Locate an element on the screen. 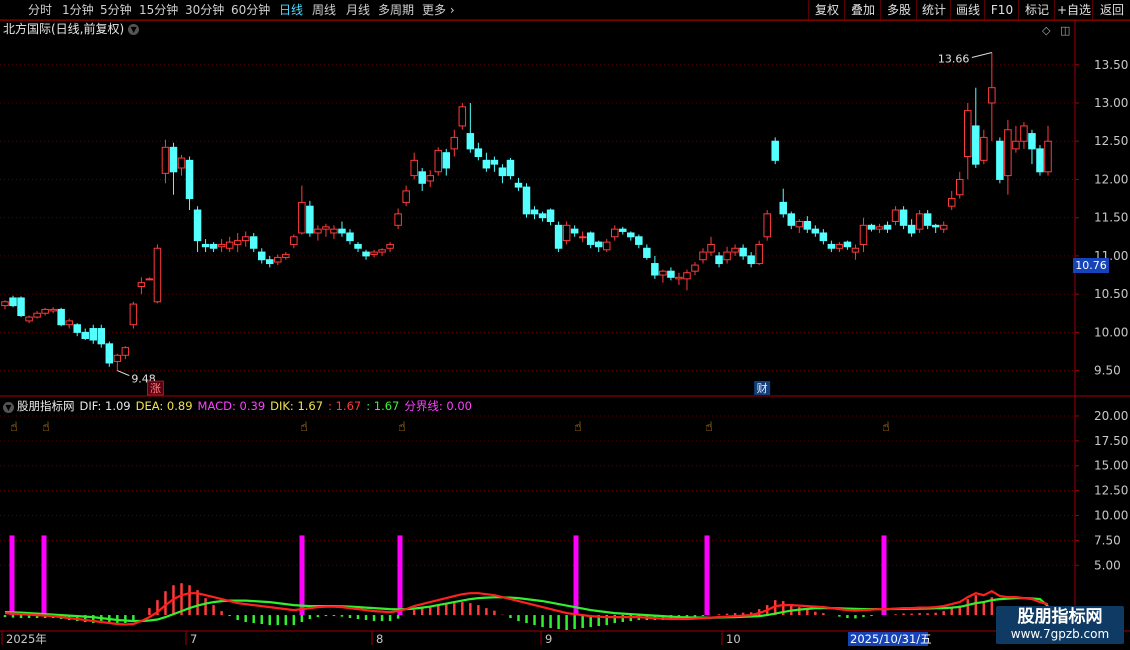 The width and height of the screenshot is (1130, 650). price-tick-label: 12.00 is located at coordinates (1111, 179).